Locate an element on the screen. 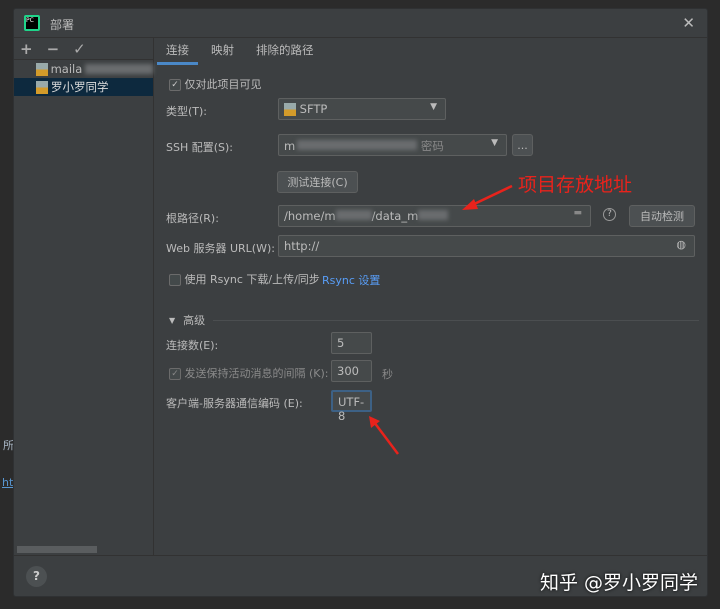 This screenshot has height=609, width=720. watermark: 知乎 @罗小罗同学 is located at coordinates (618, 583).